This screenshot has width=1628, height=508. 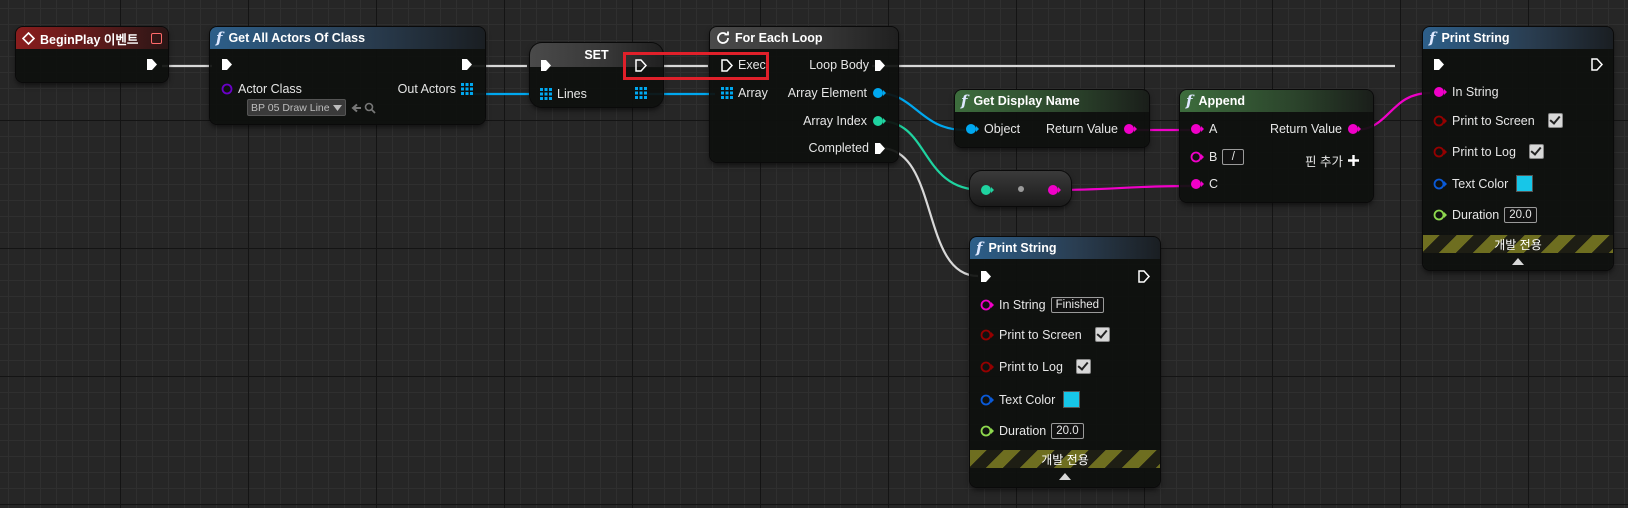 I want to click on set-lines-in-pin: Lines, so click(x=566, y=94).